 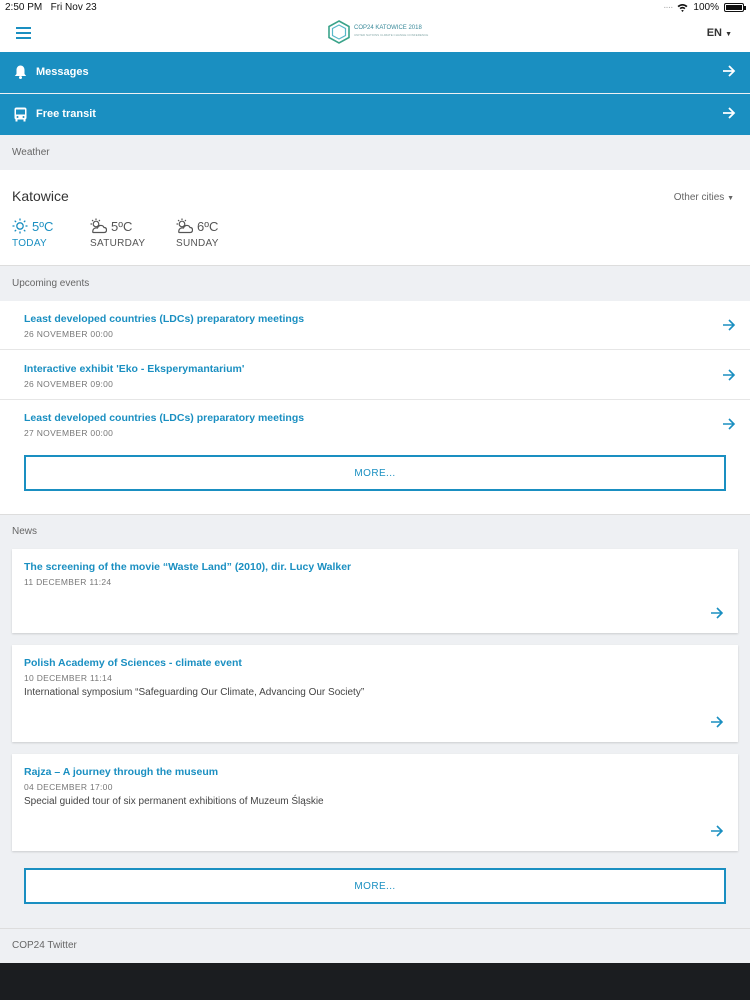 What do you see at coordinates (668, 7) in the screenshot?
I see `signal-icon: ····` at bounding box center [668, 7].